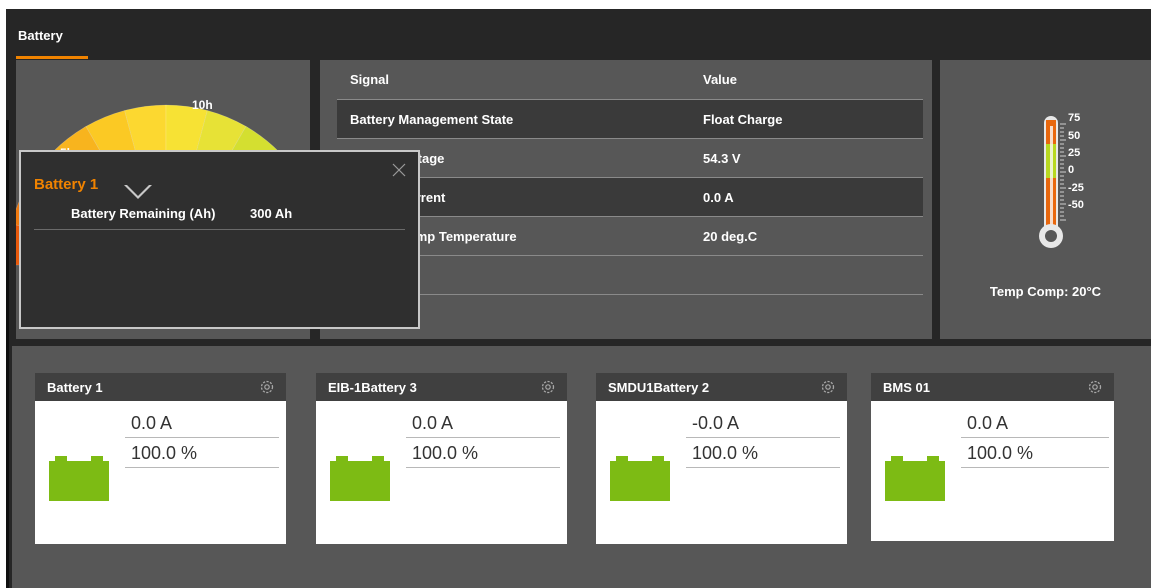 The height and width of the screenshot is (588, 1151). I want to click on popup-field-value: 300 Ah, so click(271, 213).